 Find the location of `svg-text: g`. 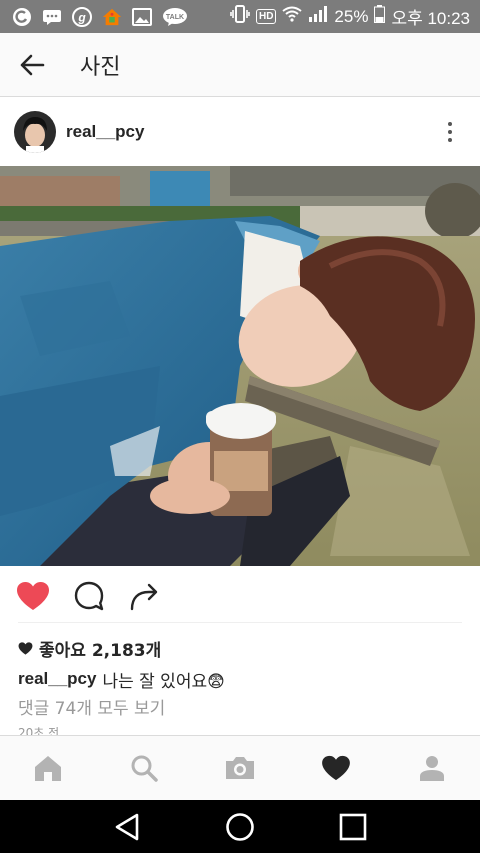

svg-text: g is located at coordinates (81, 17).